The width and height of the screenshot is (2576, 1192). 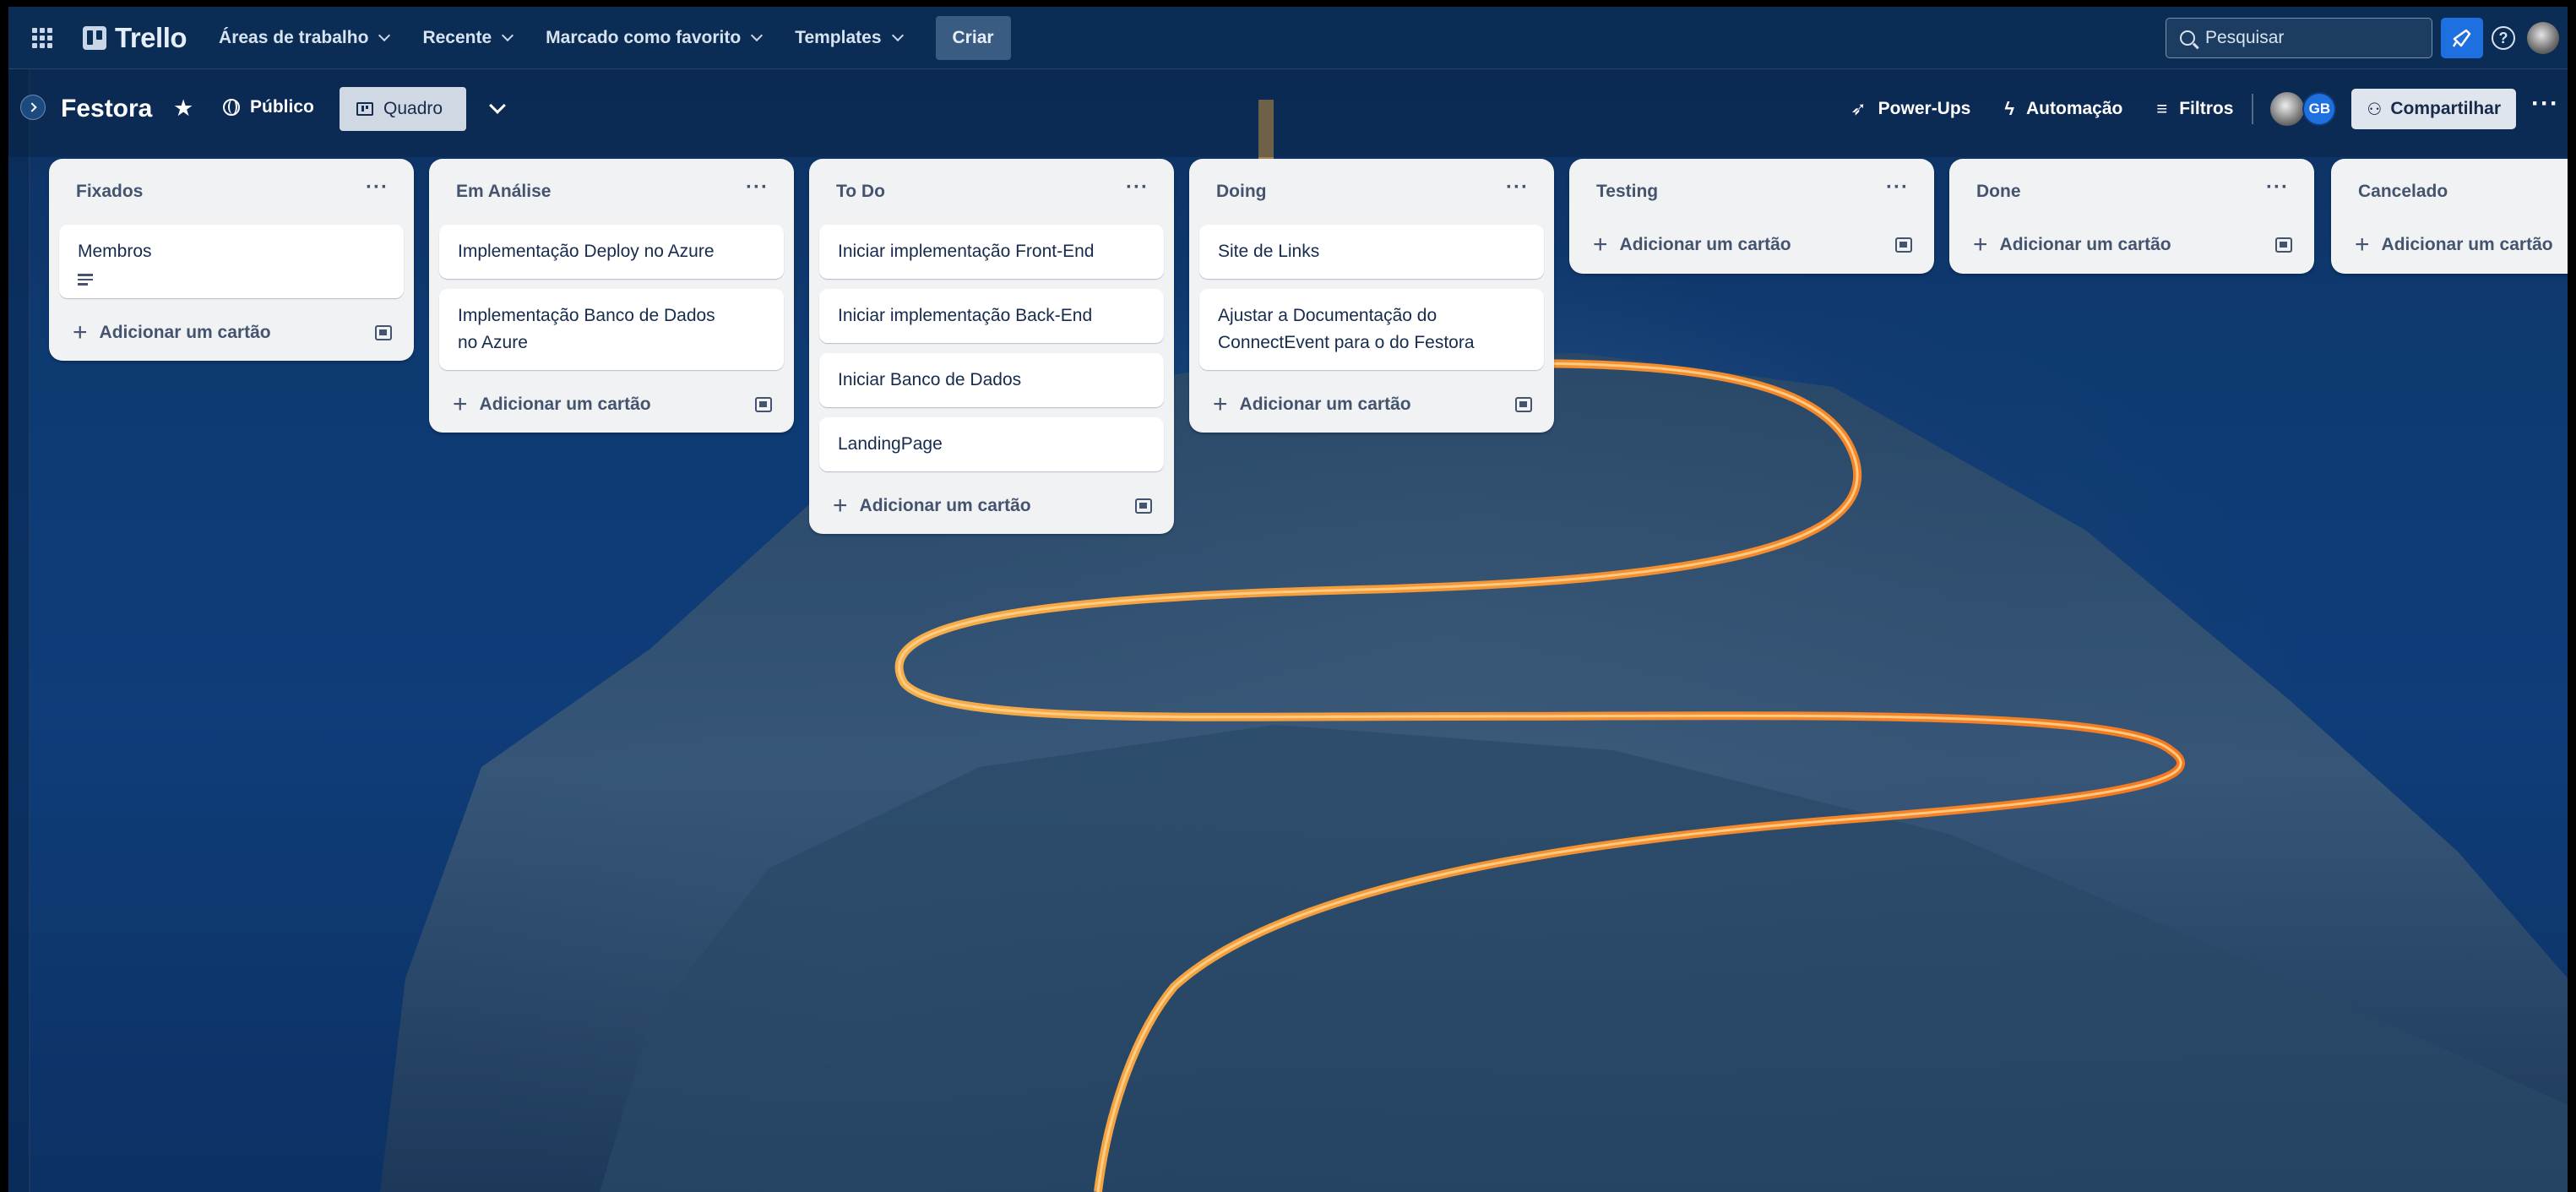 I want to click on list-card: Site de Links, so click(x=1371, y=252).